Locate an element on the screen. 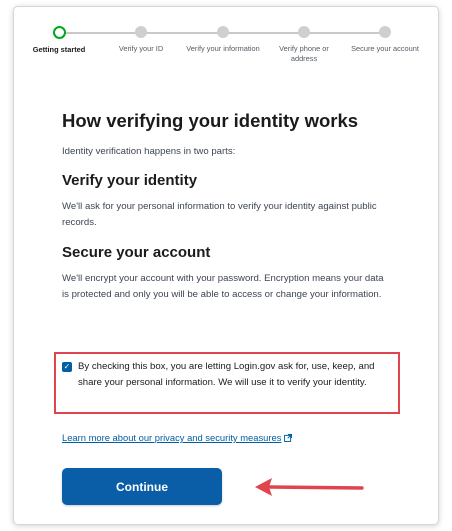 The width and height of the screenshot is (452, 531). step-secure-account: Secure your account is located at coordinates (385, 40).